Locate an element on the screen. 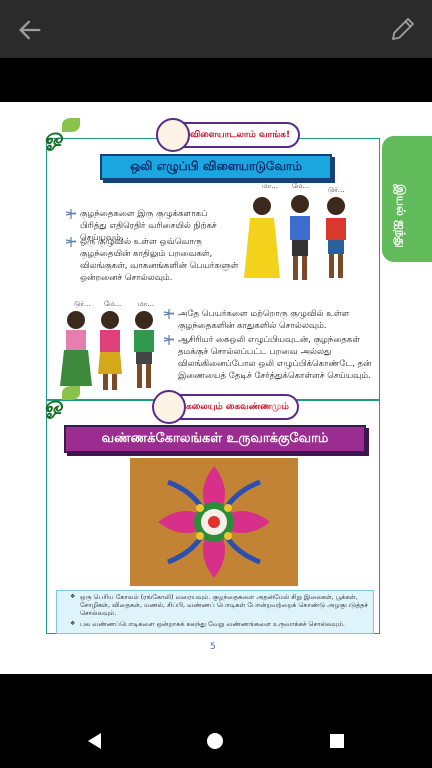 The height and width of the screenshot is (768, 432). chapter-side-tab: இயல் ஐந்து is located at coordinates (407, 199).